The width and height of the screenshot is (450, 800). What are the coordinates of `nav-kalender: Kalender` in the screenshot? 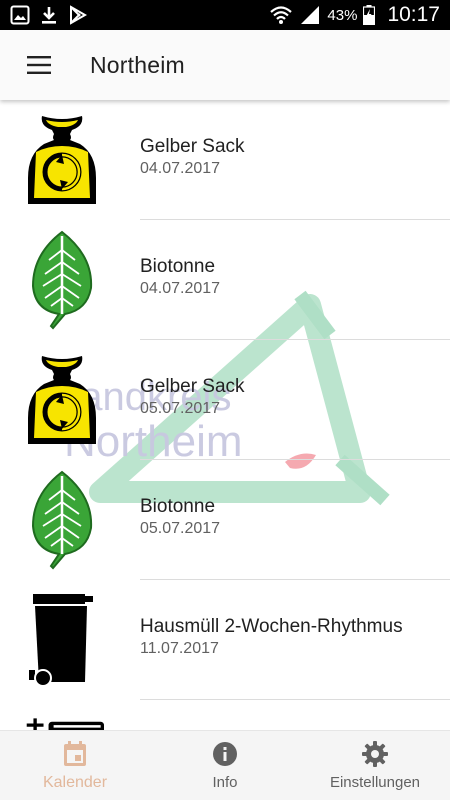 It's located at (75, 765).